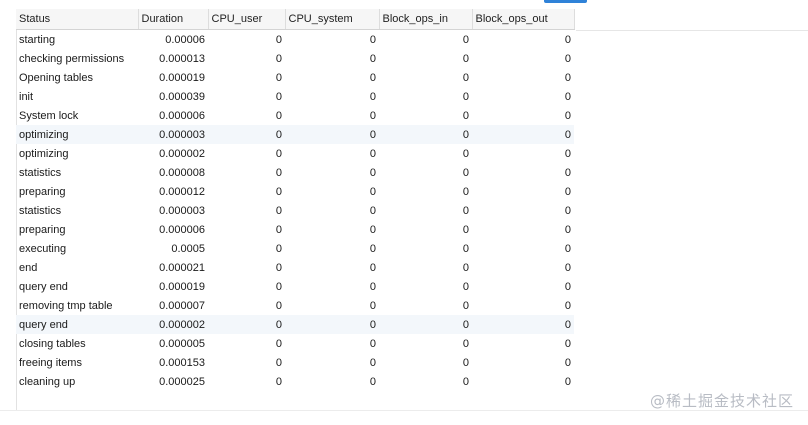 The image size is (808, 425). What do you see at coordinates (173, 172) in the screenshot?
I see `cell-duration: 0.000008` at bounding box center [173, 172].